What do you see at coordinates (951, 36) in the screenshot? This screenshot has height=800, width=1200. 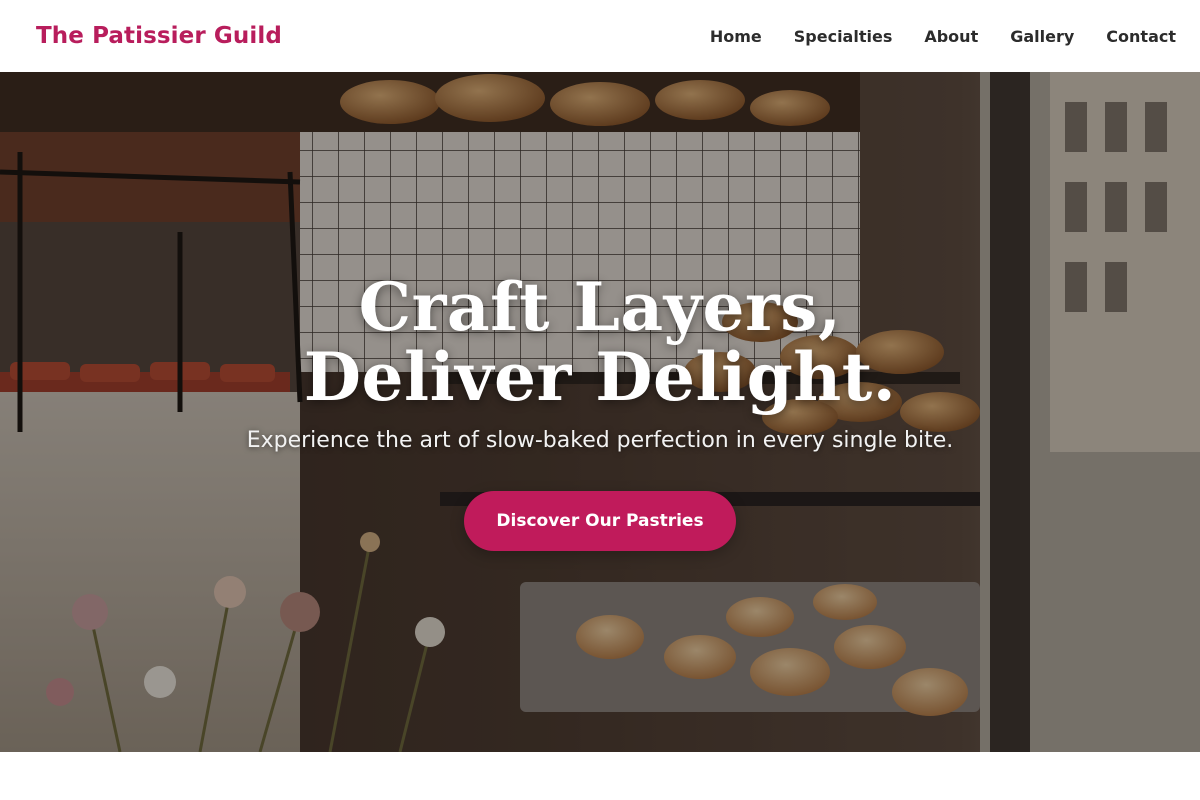 I see `nav-about: About` at bounding box center [951, 36].